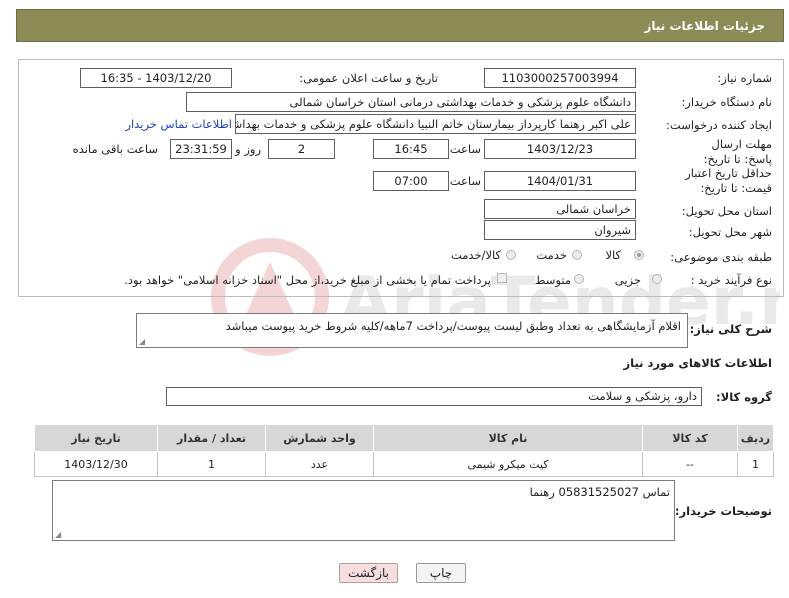  Describe the element at coordinates (411, 181) in the screenshot. I see `price-time-field: 07:00` at that location.